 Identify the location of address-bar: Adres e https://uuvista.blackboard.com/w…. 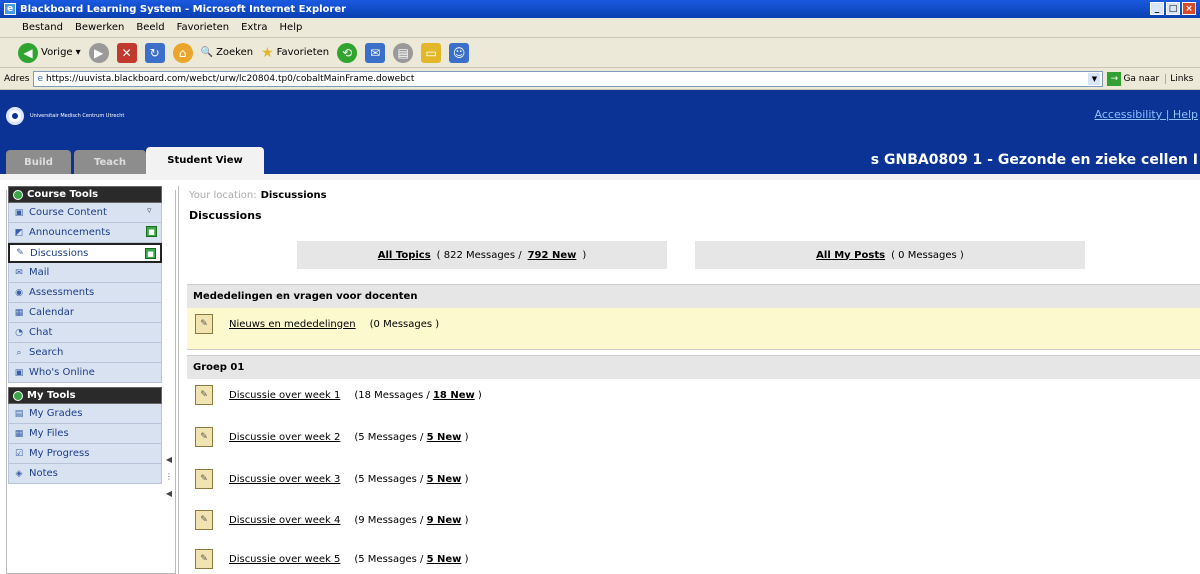
(600, 79).